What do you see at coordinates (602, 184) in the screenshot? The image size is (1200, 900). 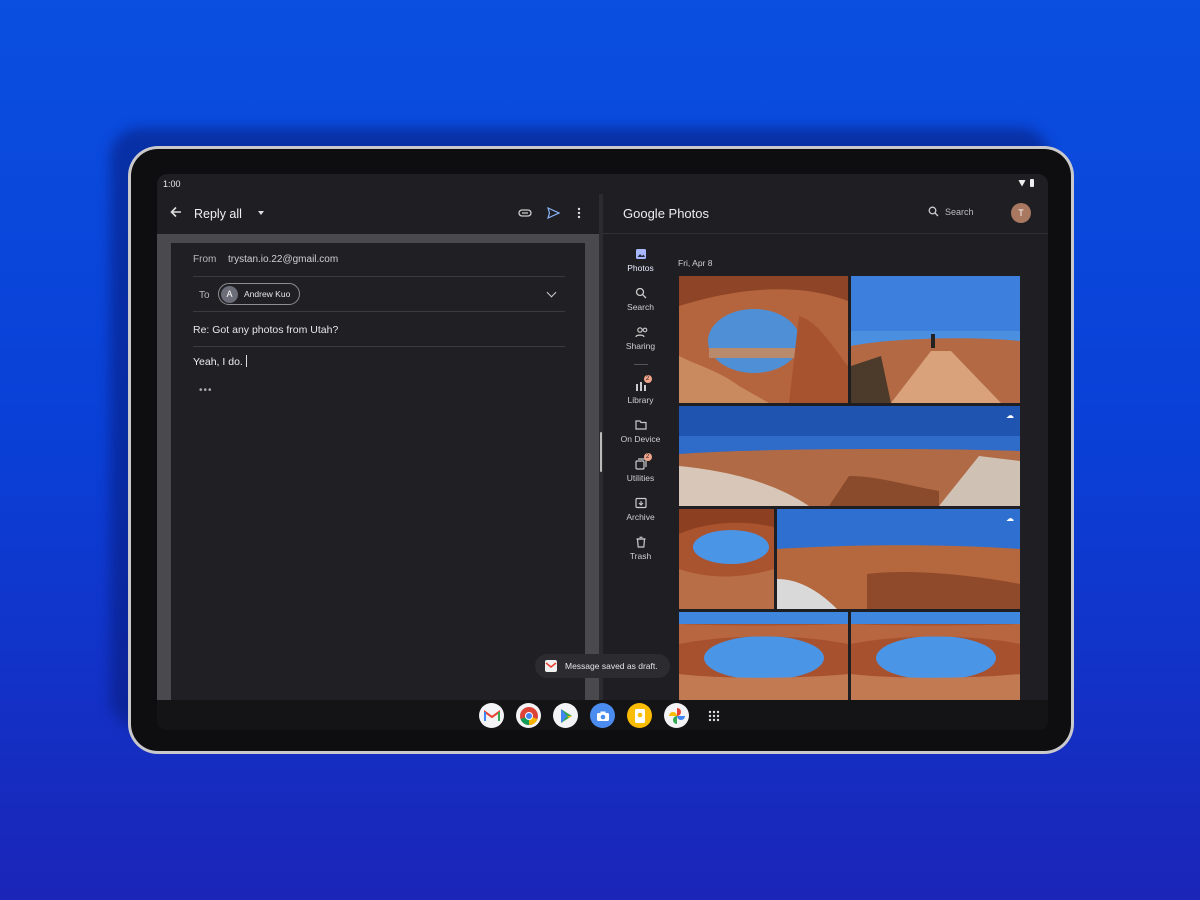 I see `status-bar: 1:00` at bounding box center [602, 184].